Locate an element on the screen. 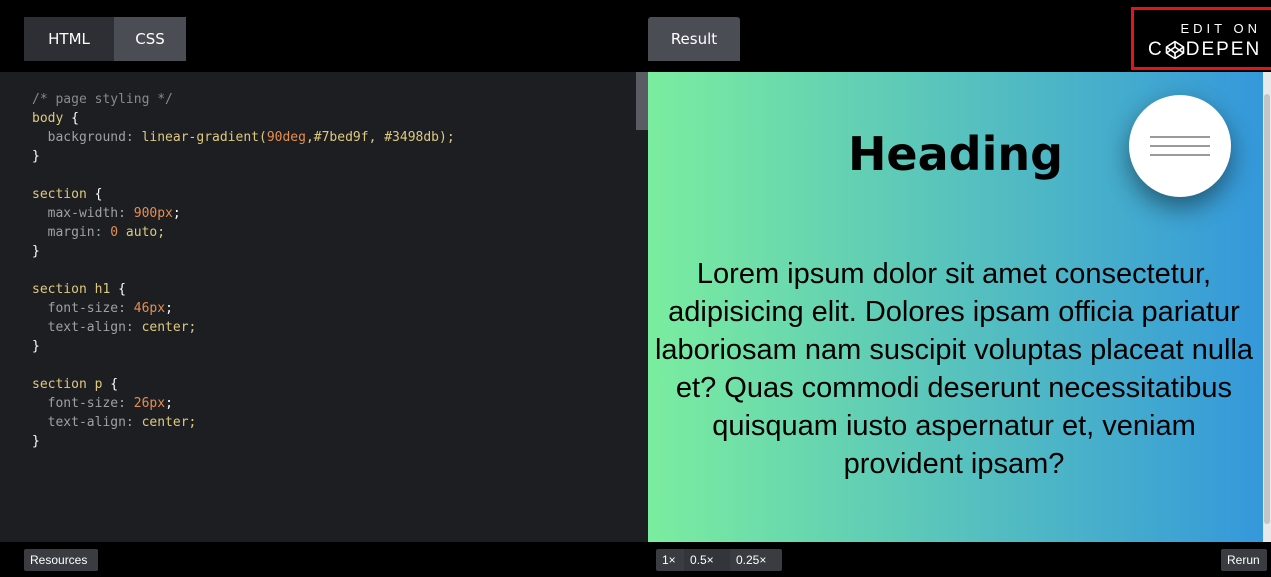 This screenshot has width=1271, height=577. code-token: background: is located at coordinates (87, 137).